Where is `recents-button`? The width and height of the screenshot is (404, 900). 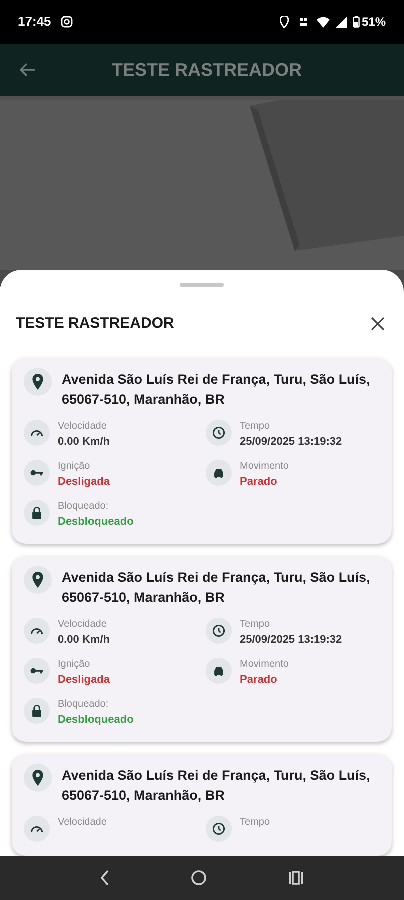
recents-button is located at coordinates (296, 878).